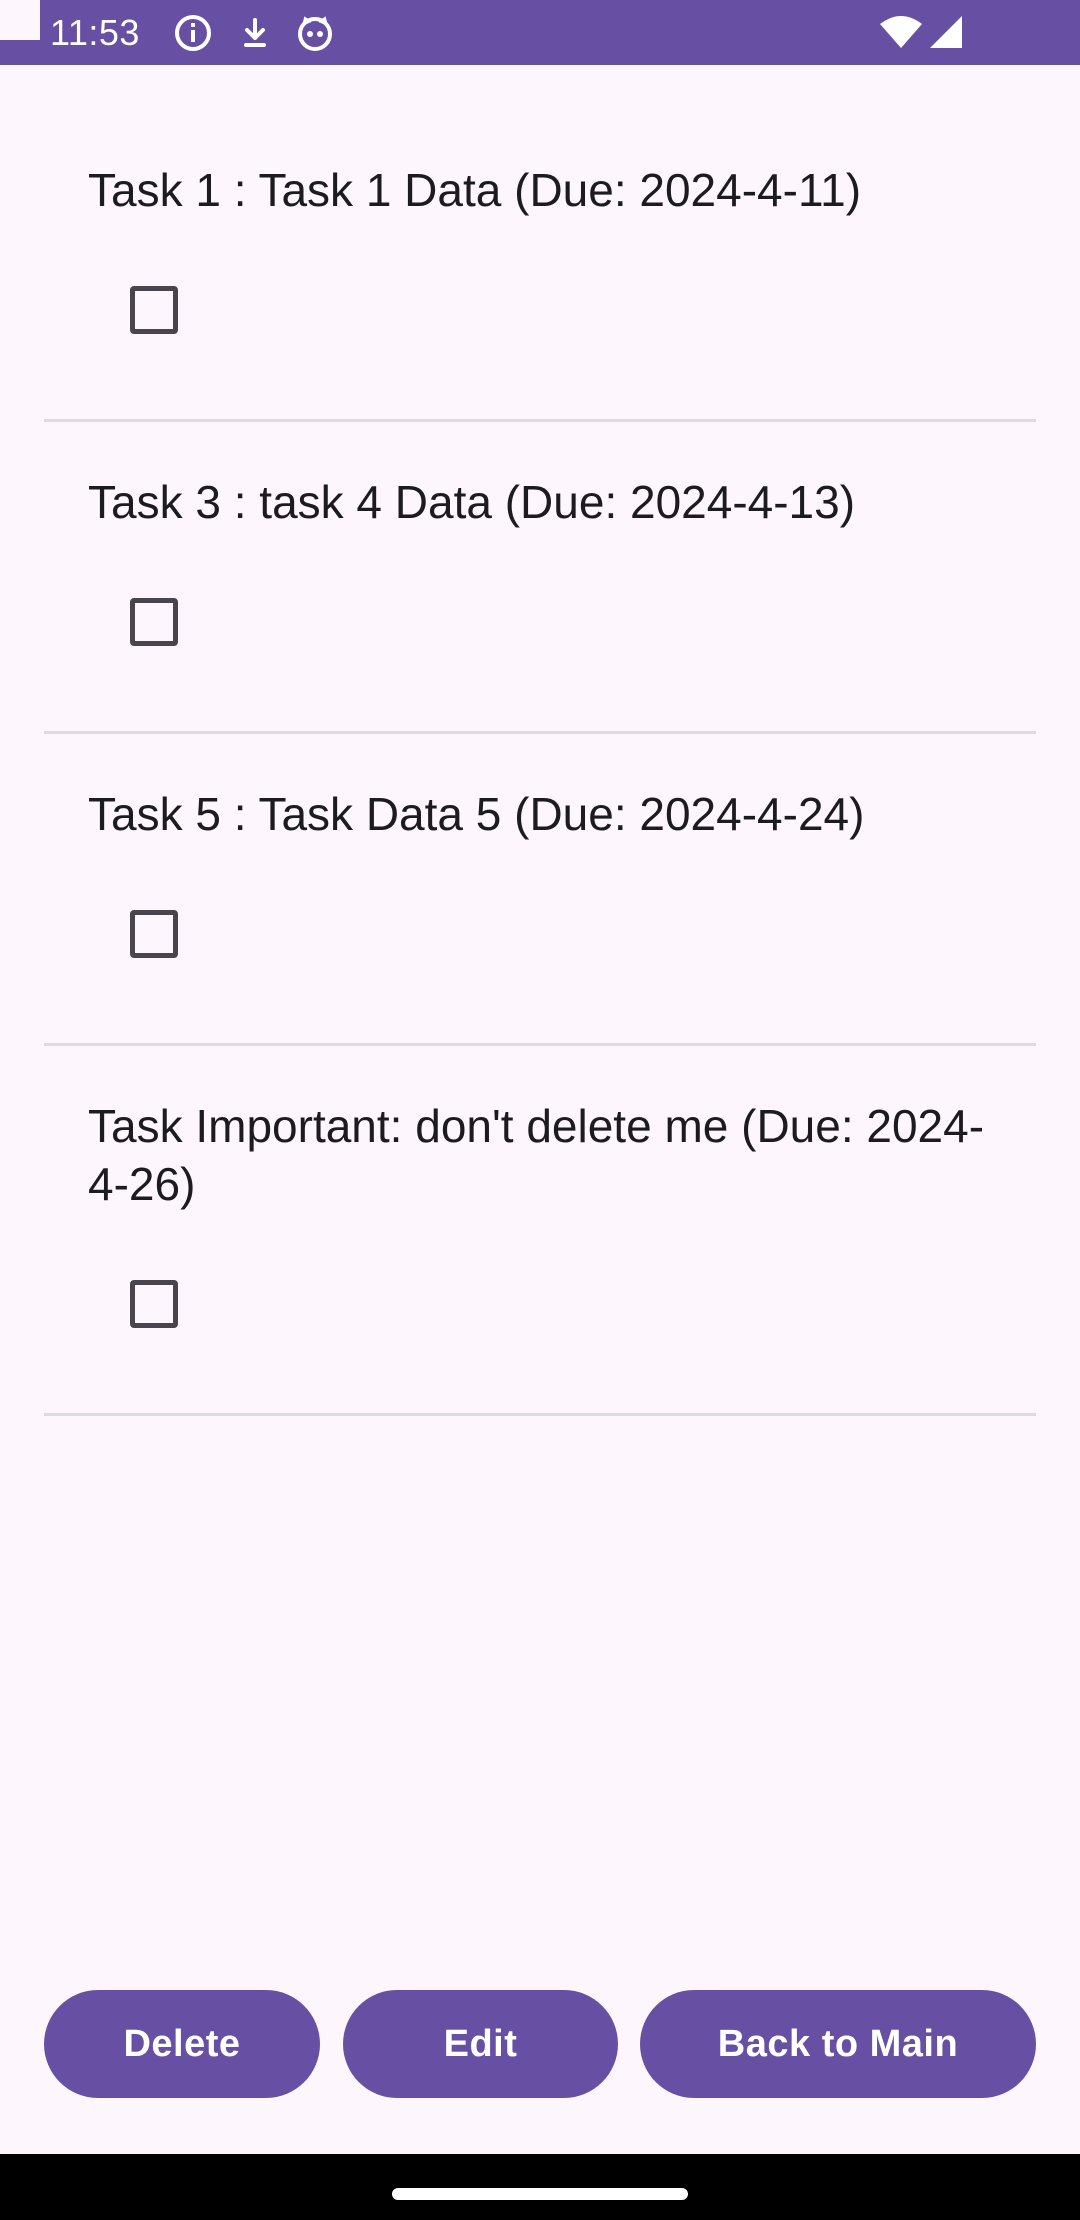 This screenshot has width=1080, height=2220. Describe the element at coordinates (946, 32) in the screenshot. I see `signal-icon` at that location.